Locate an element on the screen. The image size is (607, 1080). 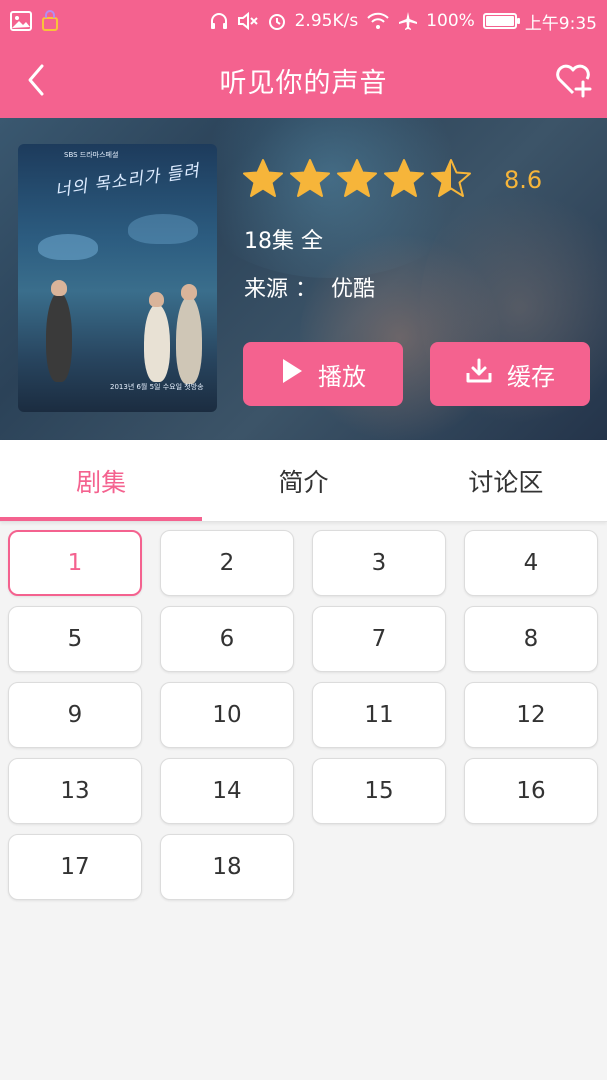
episode-button: 2 is located at coordinates (227, 563).